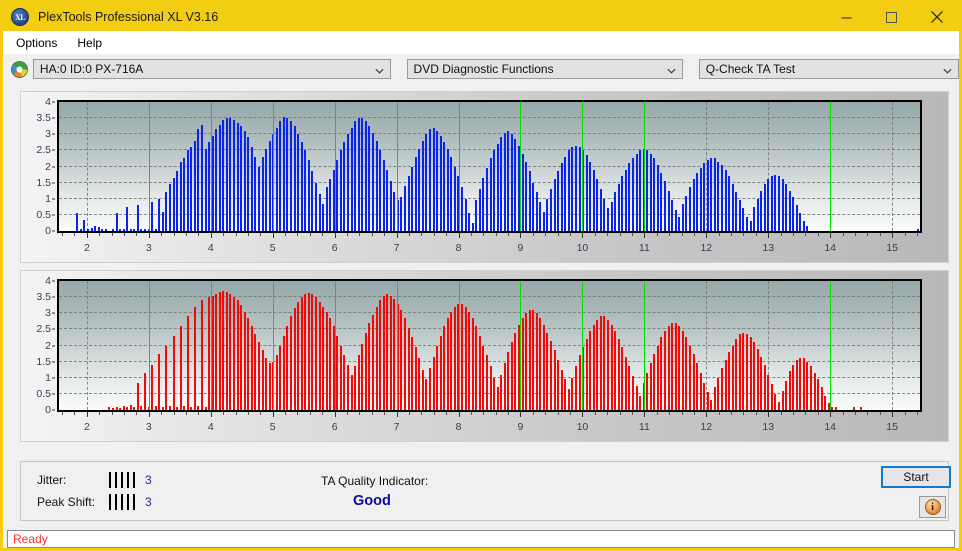 This screenshot has height=551, width=962. What do you see at coordinates (916, 477) in the screenshot?
I see `start-button: Start` at bounding box center [916, 477].